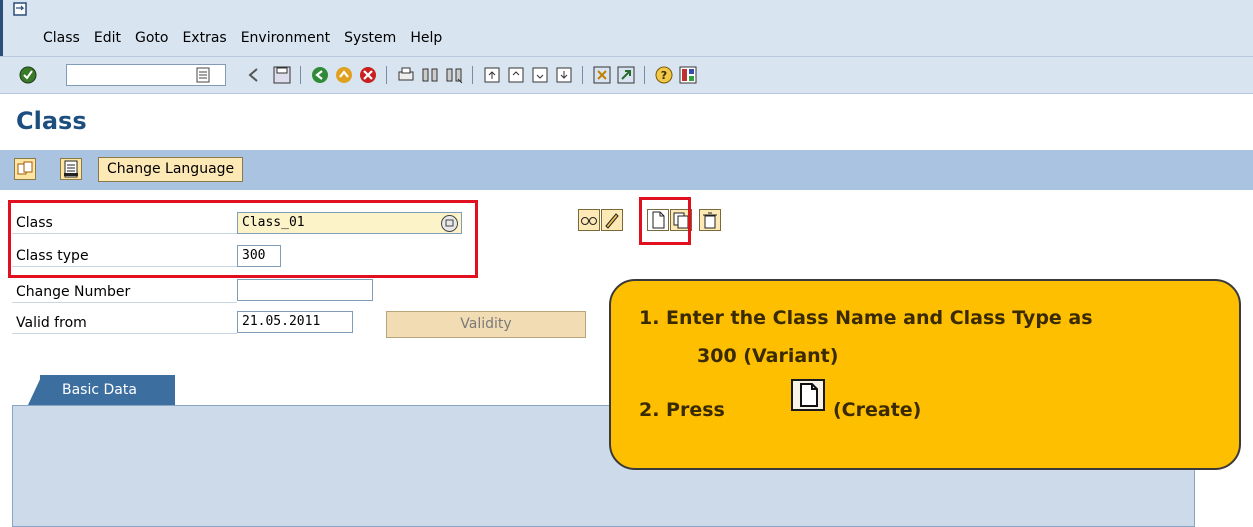 Image resolution: width=1253 pixels, height=527 pixels. What do you see at coordinates (808, 395) in the screenshot?
I see `callout-create-icon` at bounding box center [808, 395].